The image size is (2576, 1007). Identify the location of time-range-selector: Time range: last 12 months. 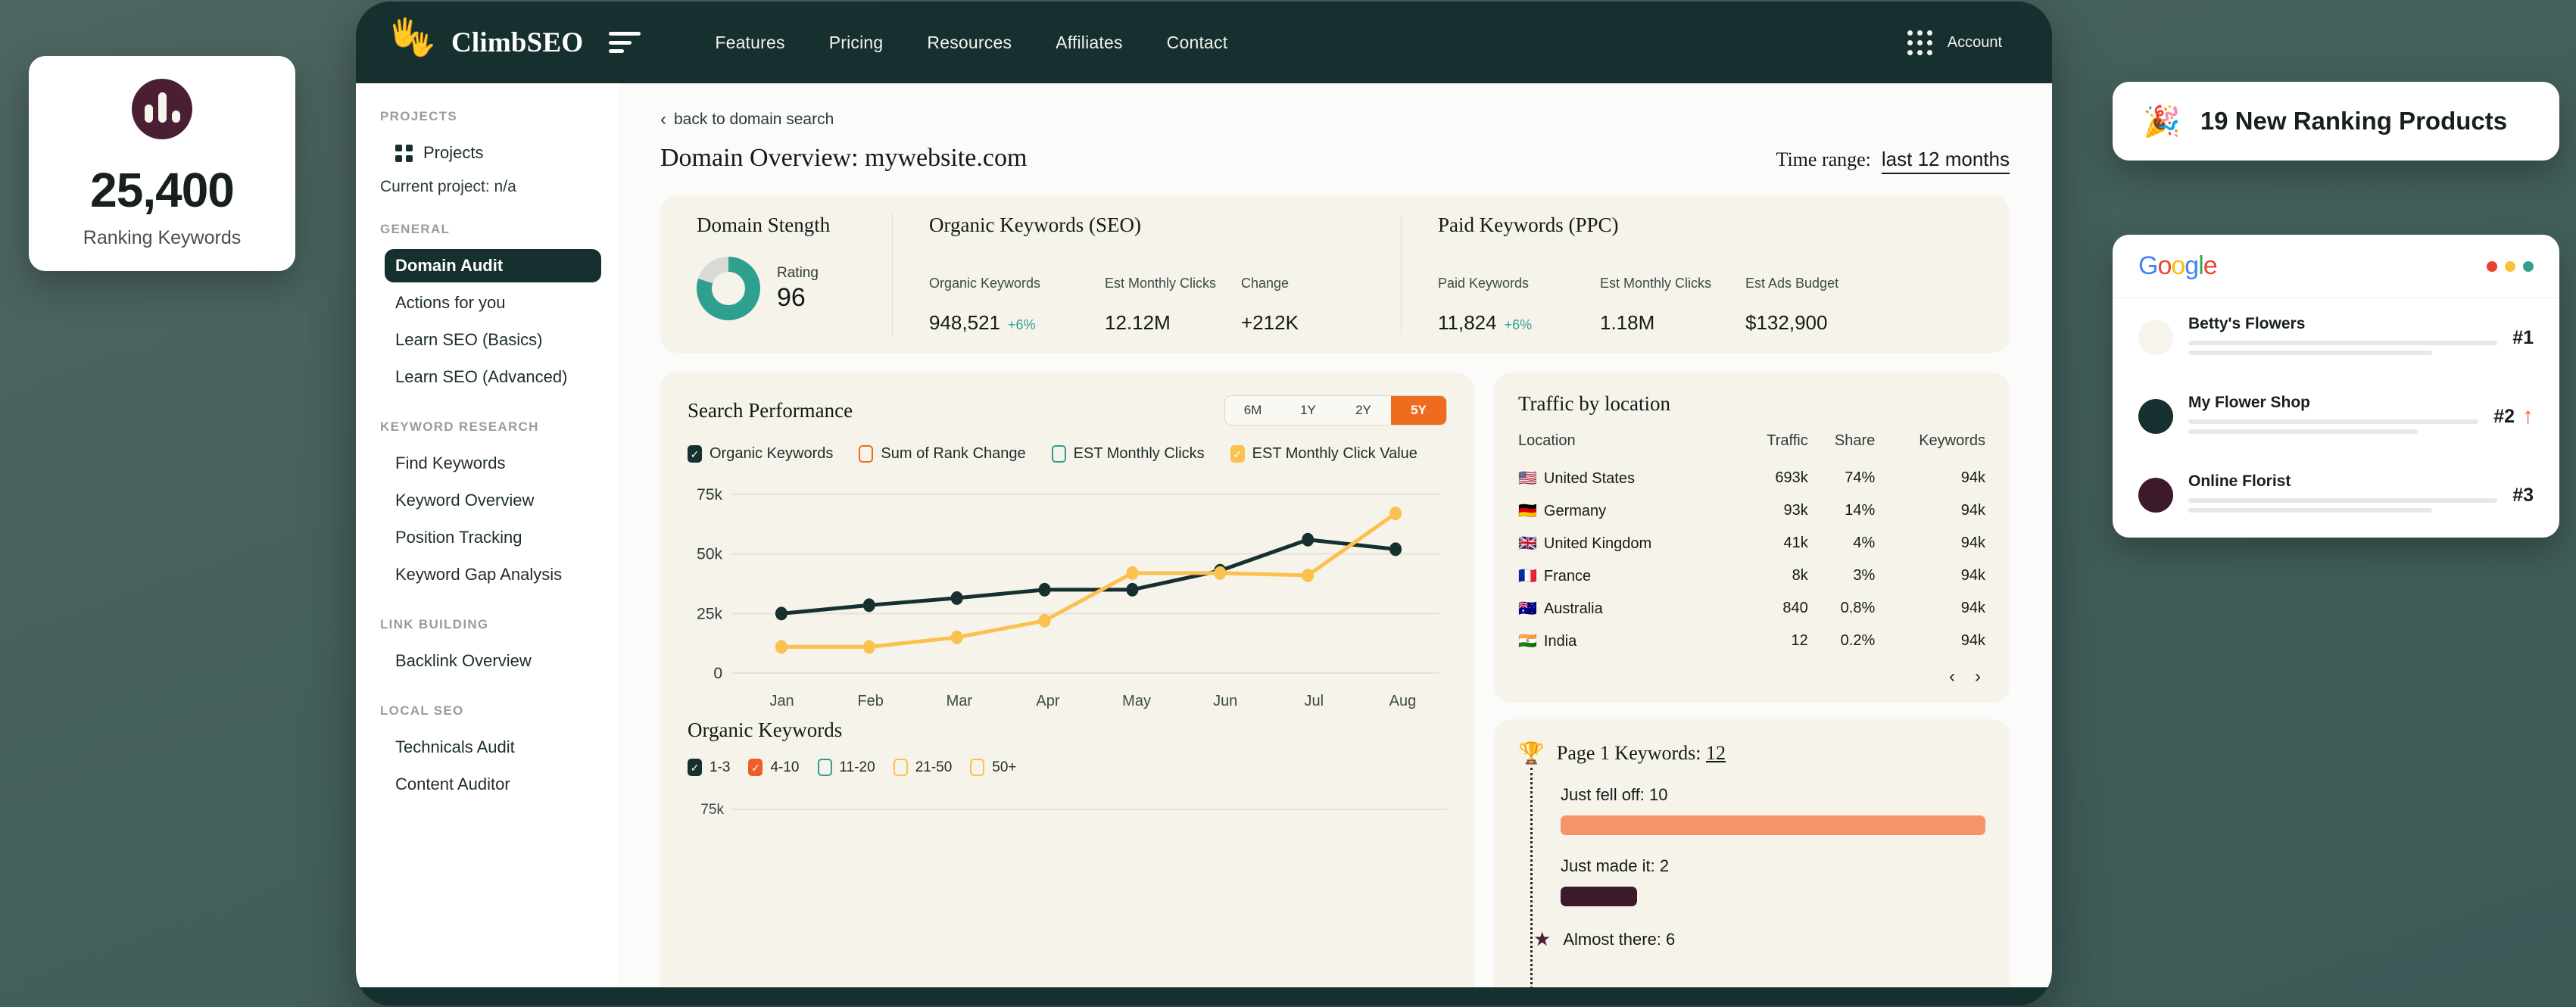
(1893, 161).